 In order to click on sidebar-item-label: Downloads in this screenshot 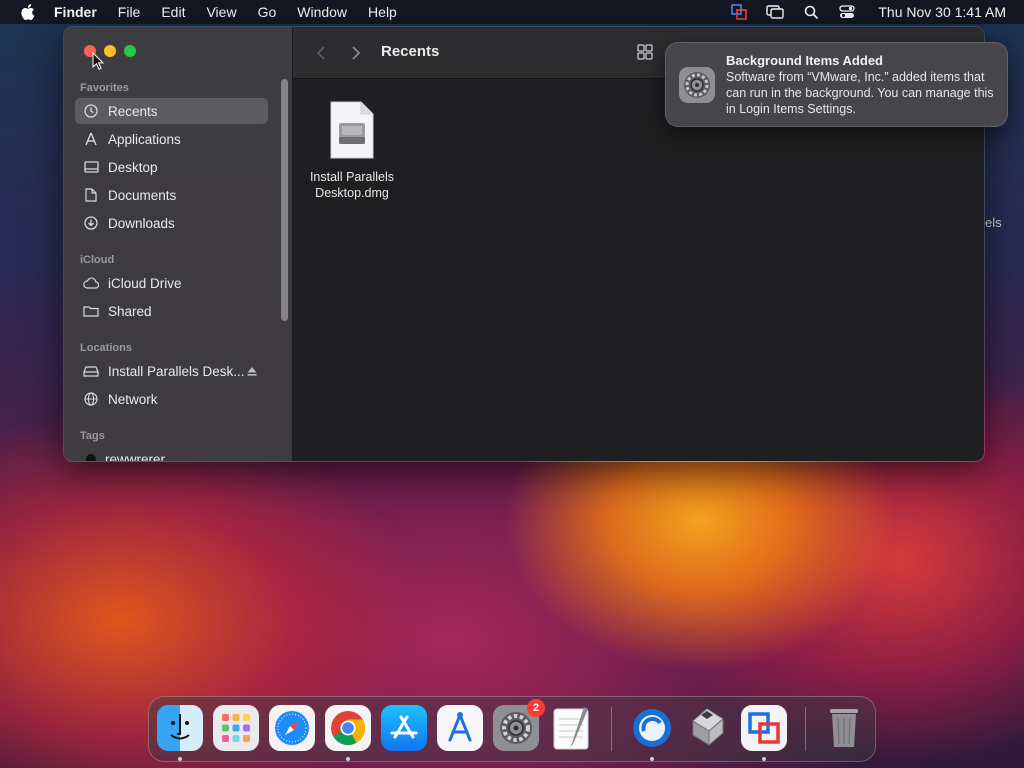, I will do `click(141, 223)`.